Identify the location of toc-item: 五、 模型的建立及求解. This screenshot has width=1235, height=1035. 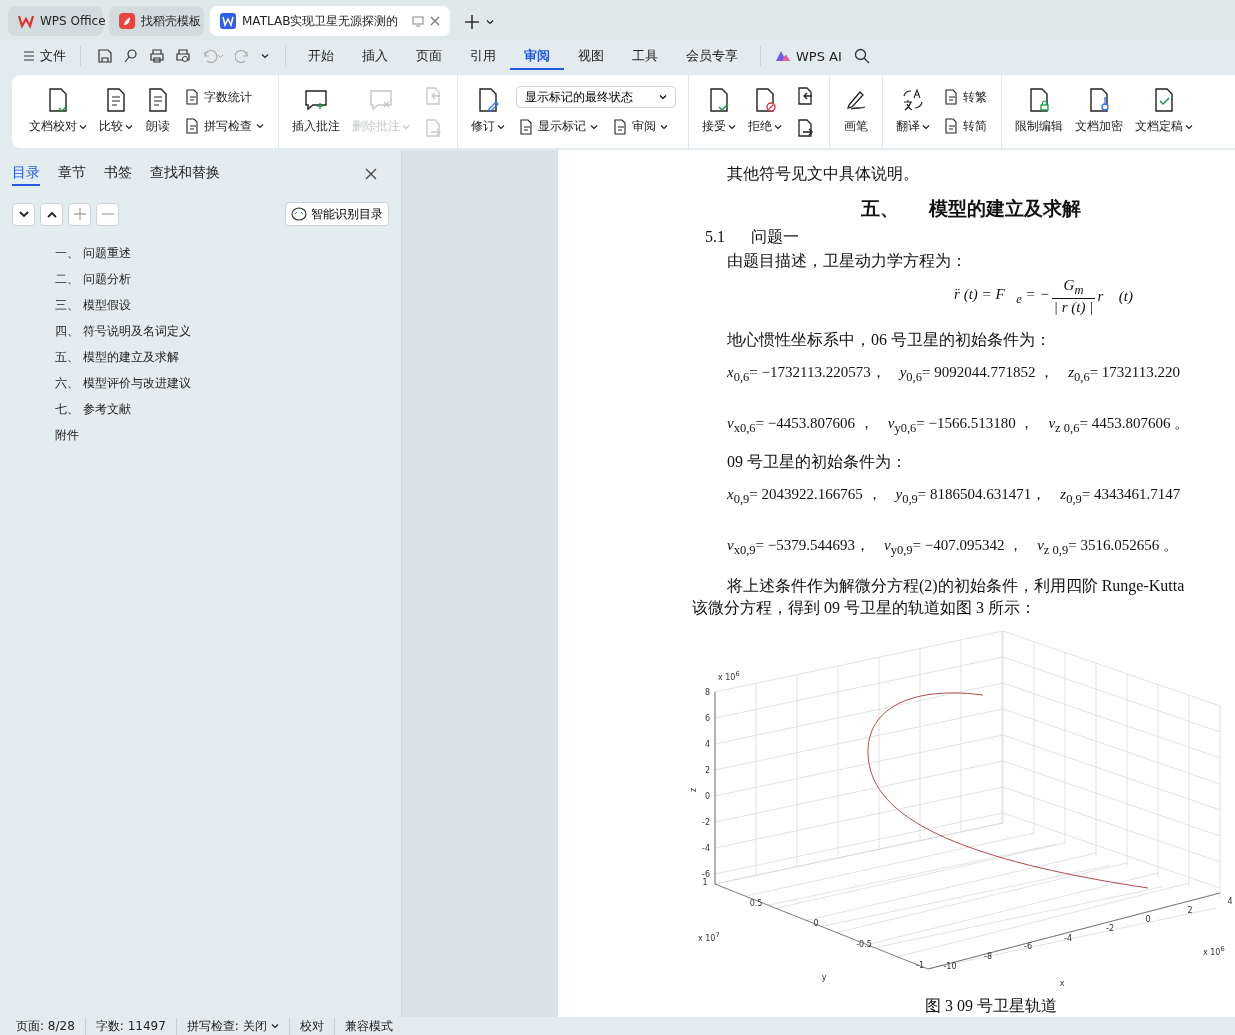
(228, 357).